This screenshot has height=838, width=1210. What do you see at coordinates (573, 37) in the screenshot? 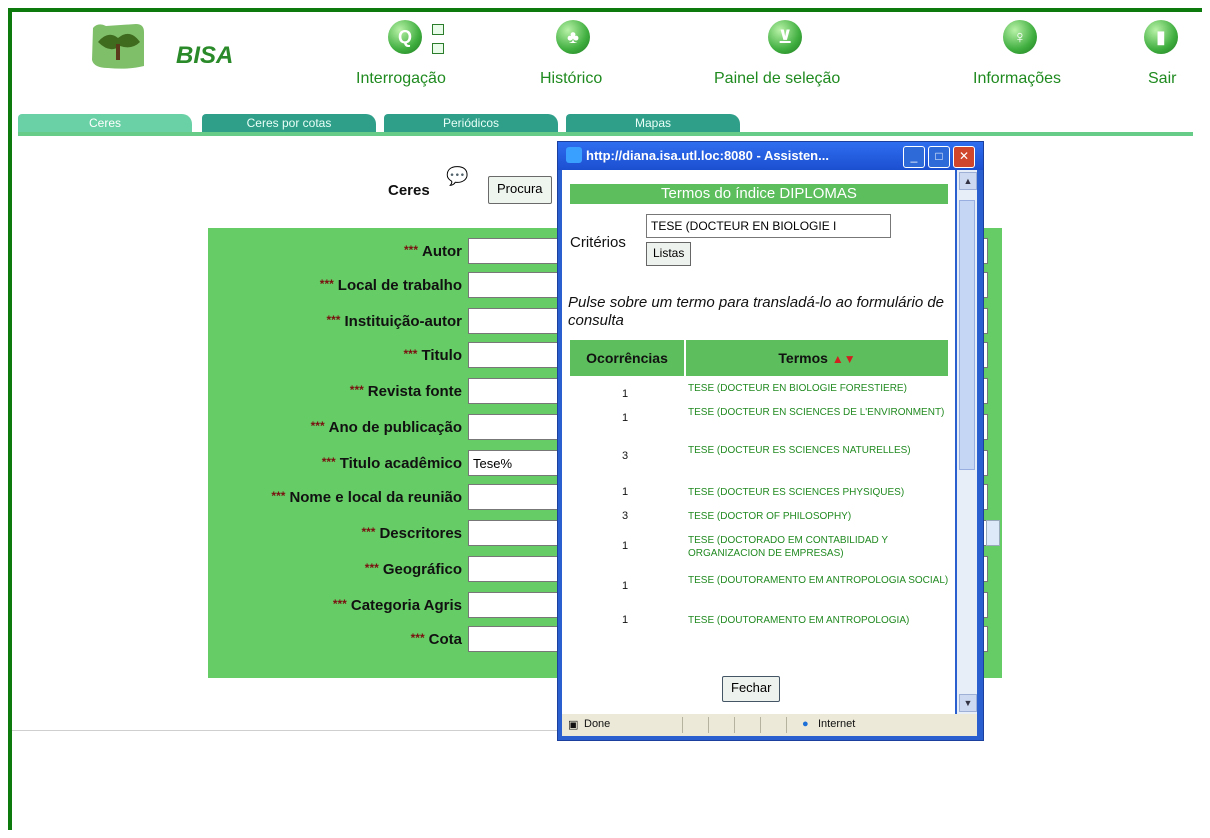
I see `tree-icon: ♣` at bounding box center [573, 37].